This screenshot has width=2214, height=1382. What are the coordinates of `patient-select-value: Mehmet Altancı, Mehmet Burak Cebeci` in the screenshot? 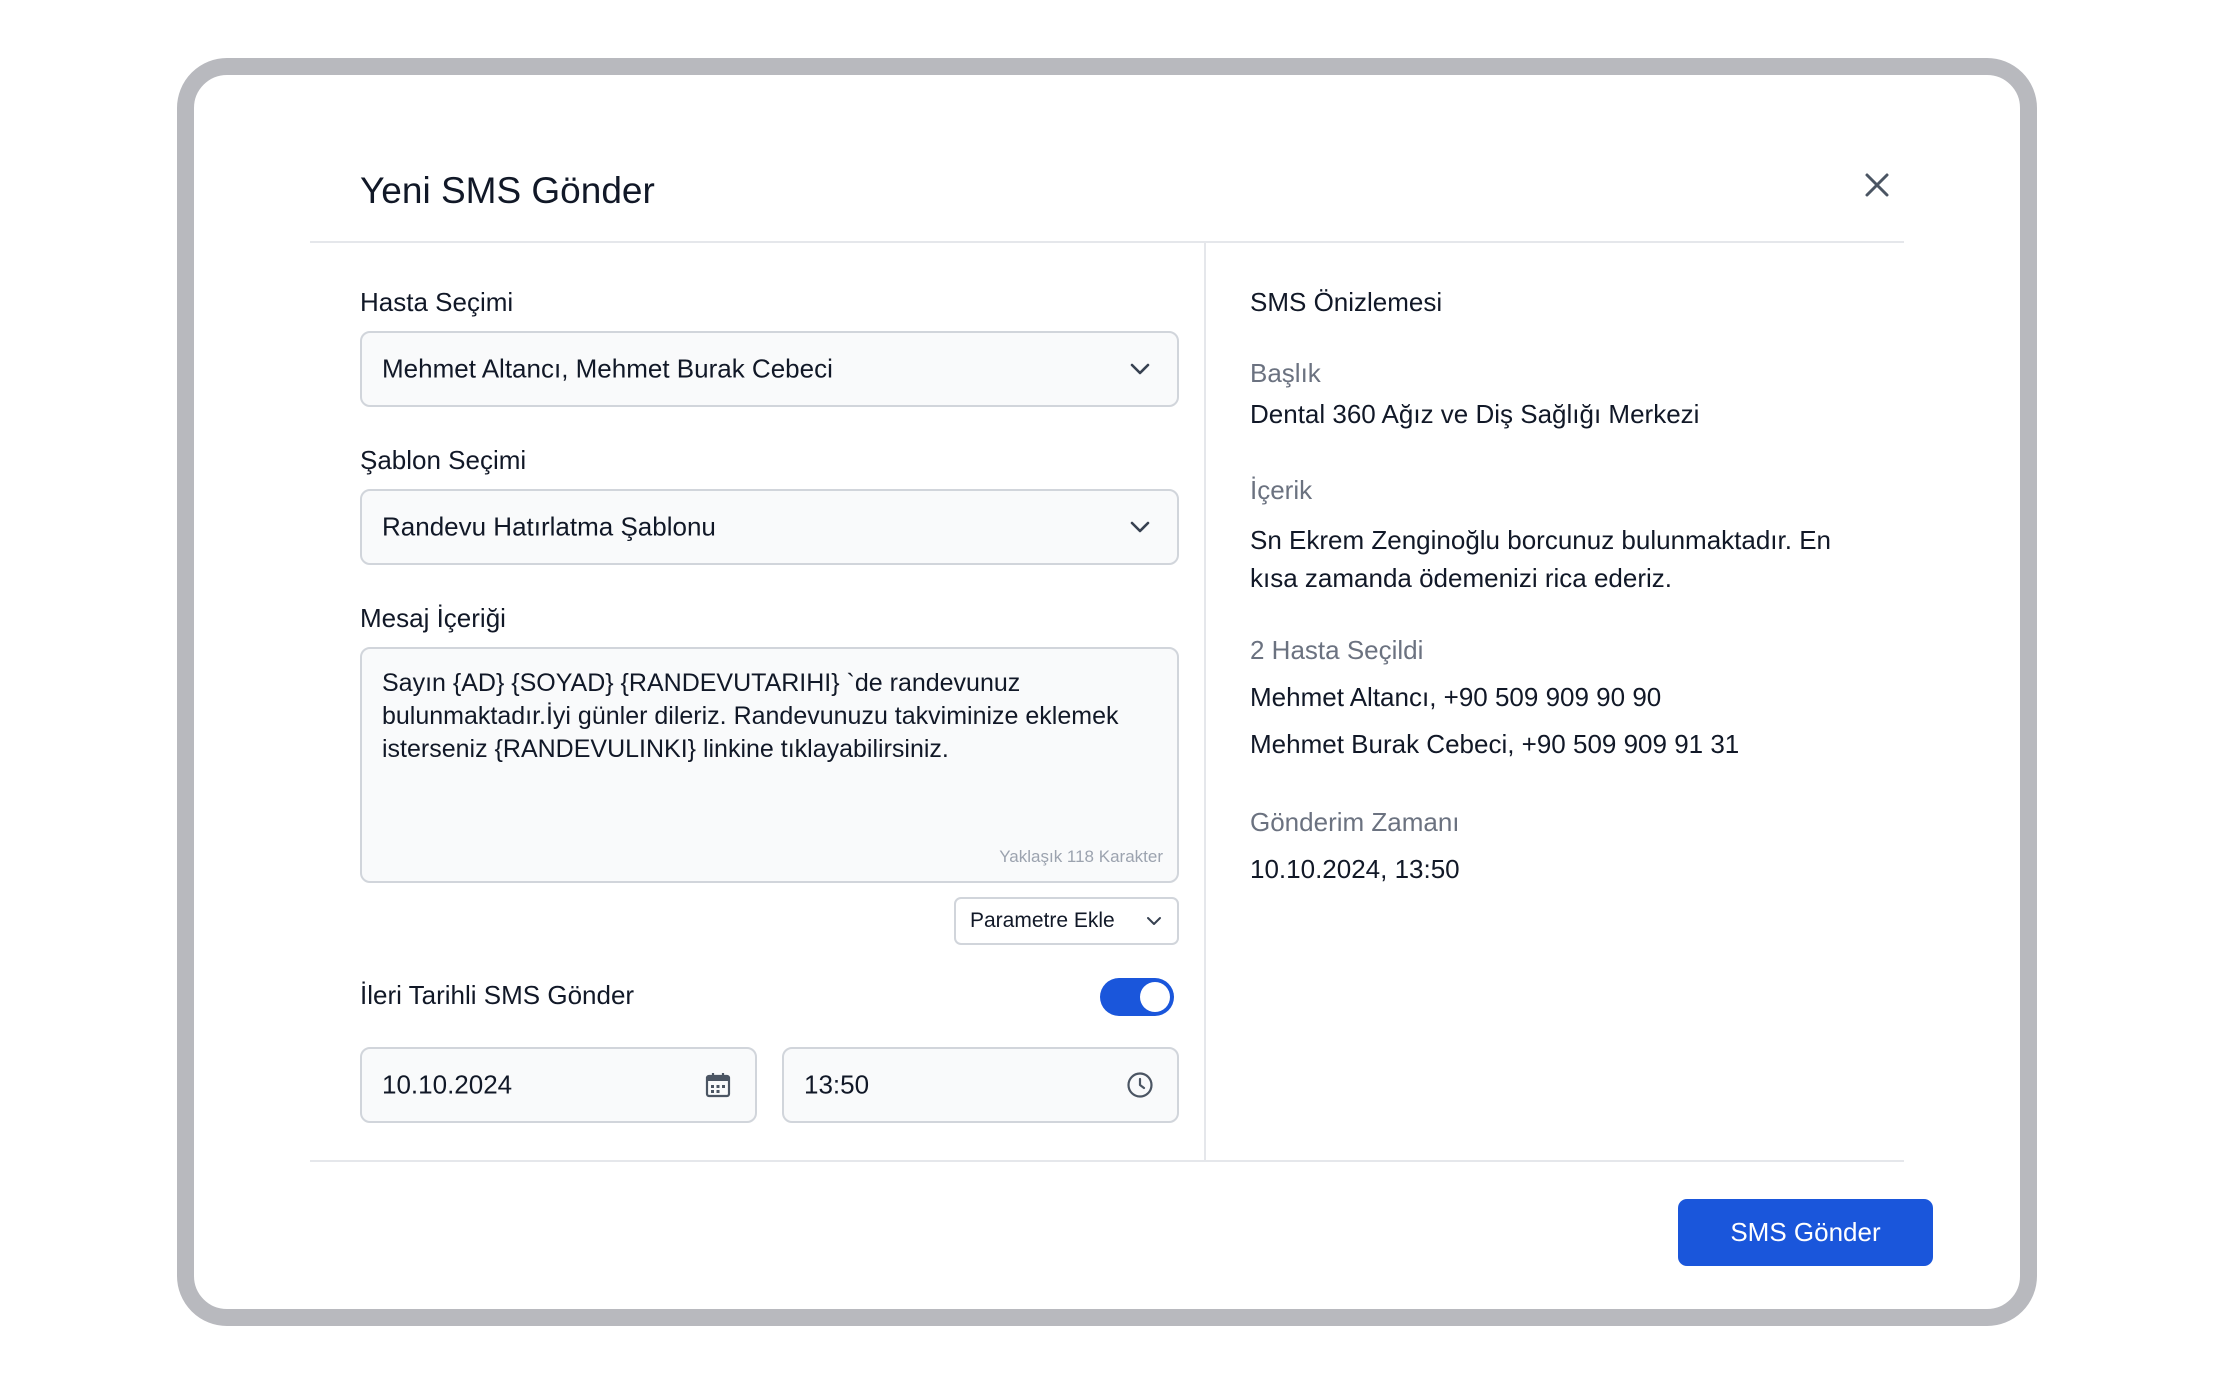 It's located at (607, 368).